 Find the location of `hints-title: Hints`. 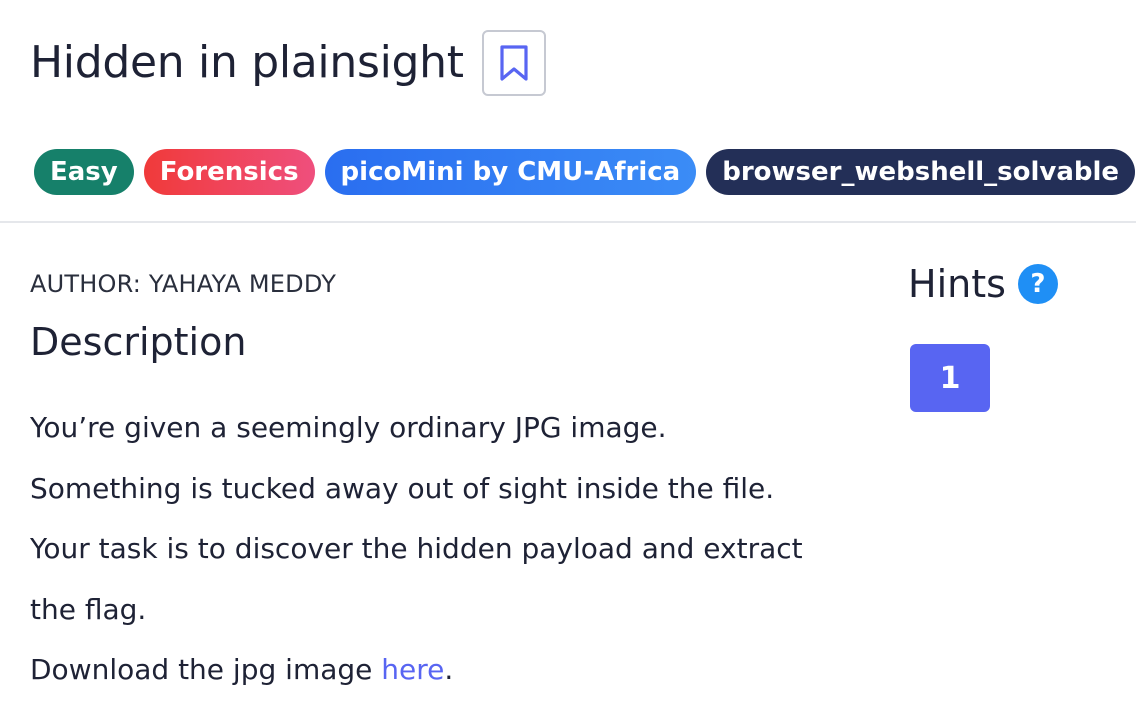

hints-title: Hints is located at coordinates (957, 284).